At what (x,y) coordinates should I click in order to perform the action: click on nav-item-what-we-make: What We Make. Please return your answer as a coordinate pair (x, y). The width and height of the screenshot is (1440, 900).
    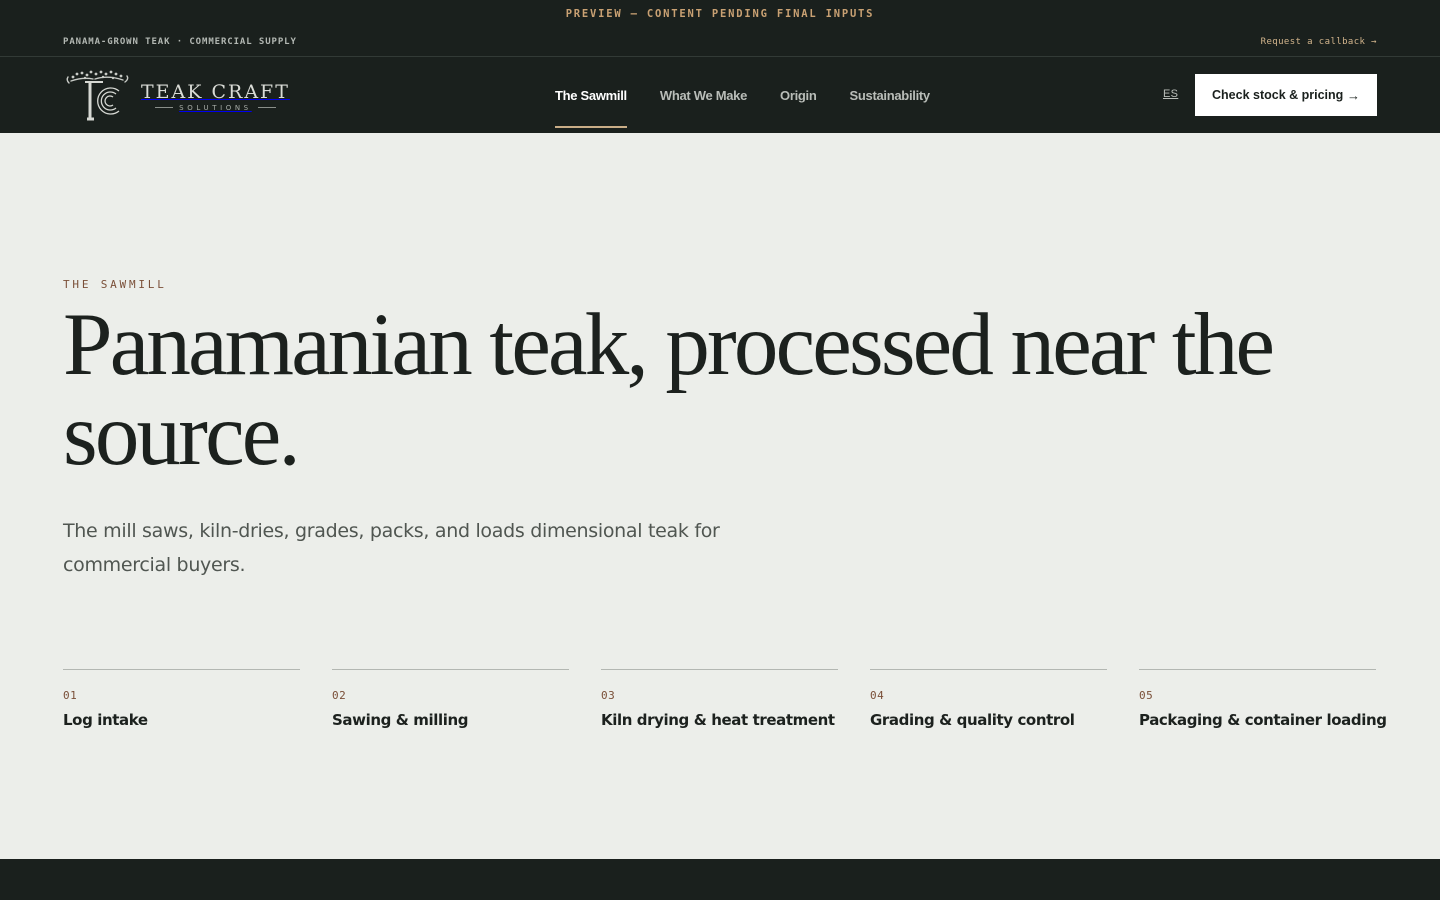
    Looking at the image, I should click on (703, 95).